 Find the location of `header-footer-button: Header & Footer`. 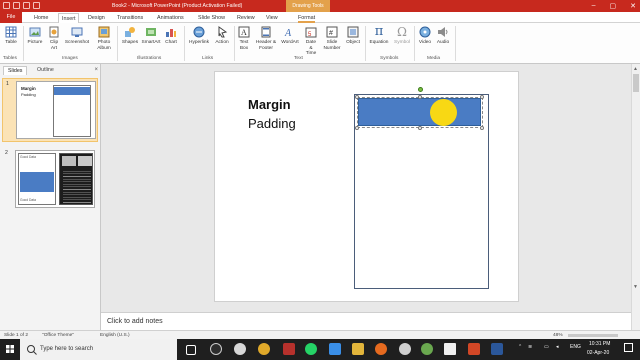

header-footer-button: Header & Footer is located at coordinates (266, 38).